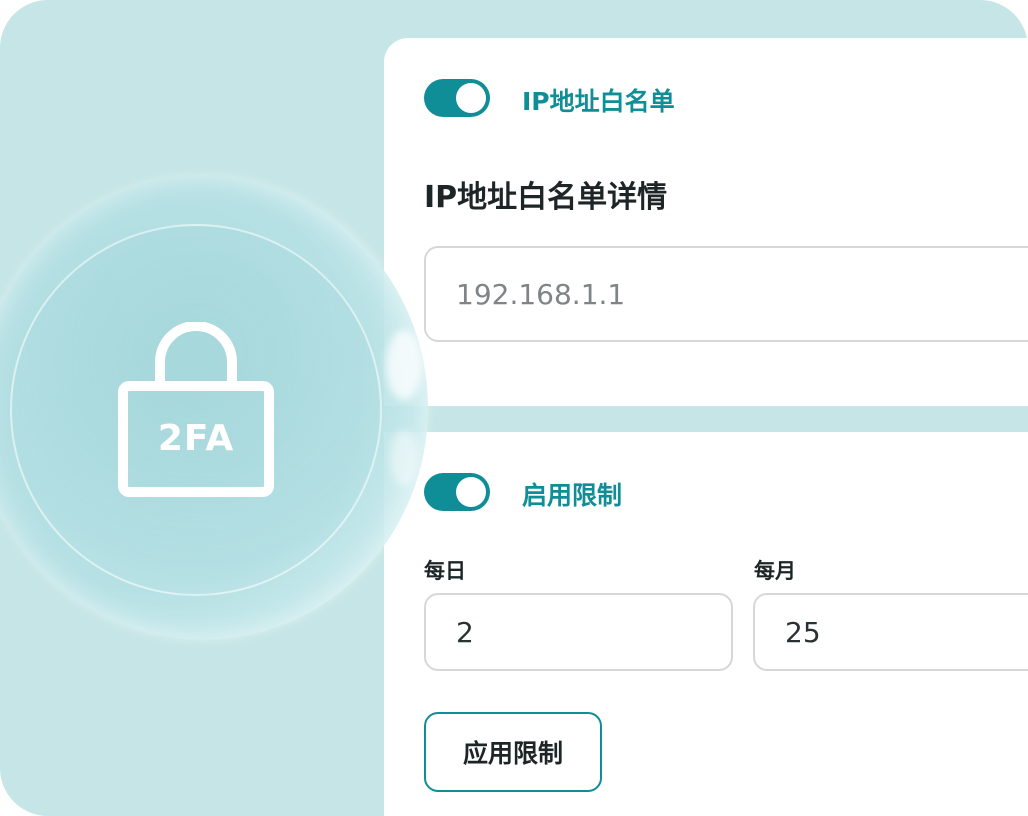 The image size is (1028, 816). I want to click on monthly-limit-input: 25, so click(890, 632).